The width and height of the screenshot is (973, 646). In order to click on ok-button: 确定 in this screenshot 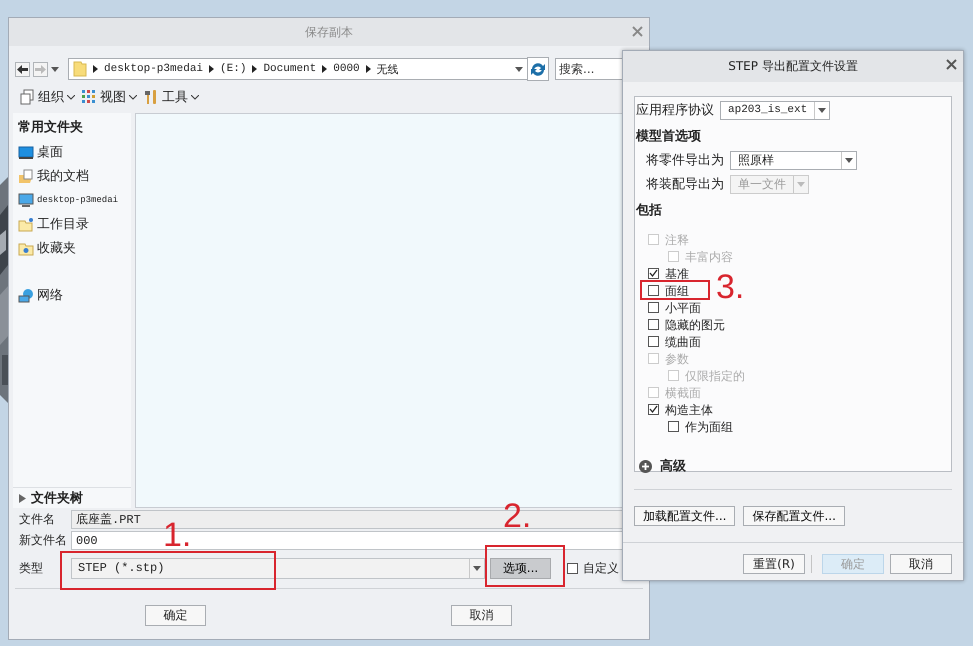, I will do `click(853, 564)`.